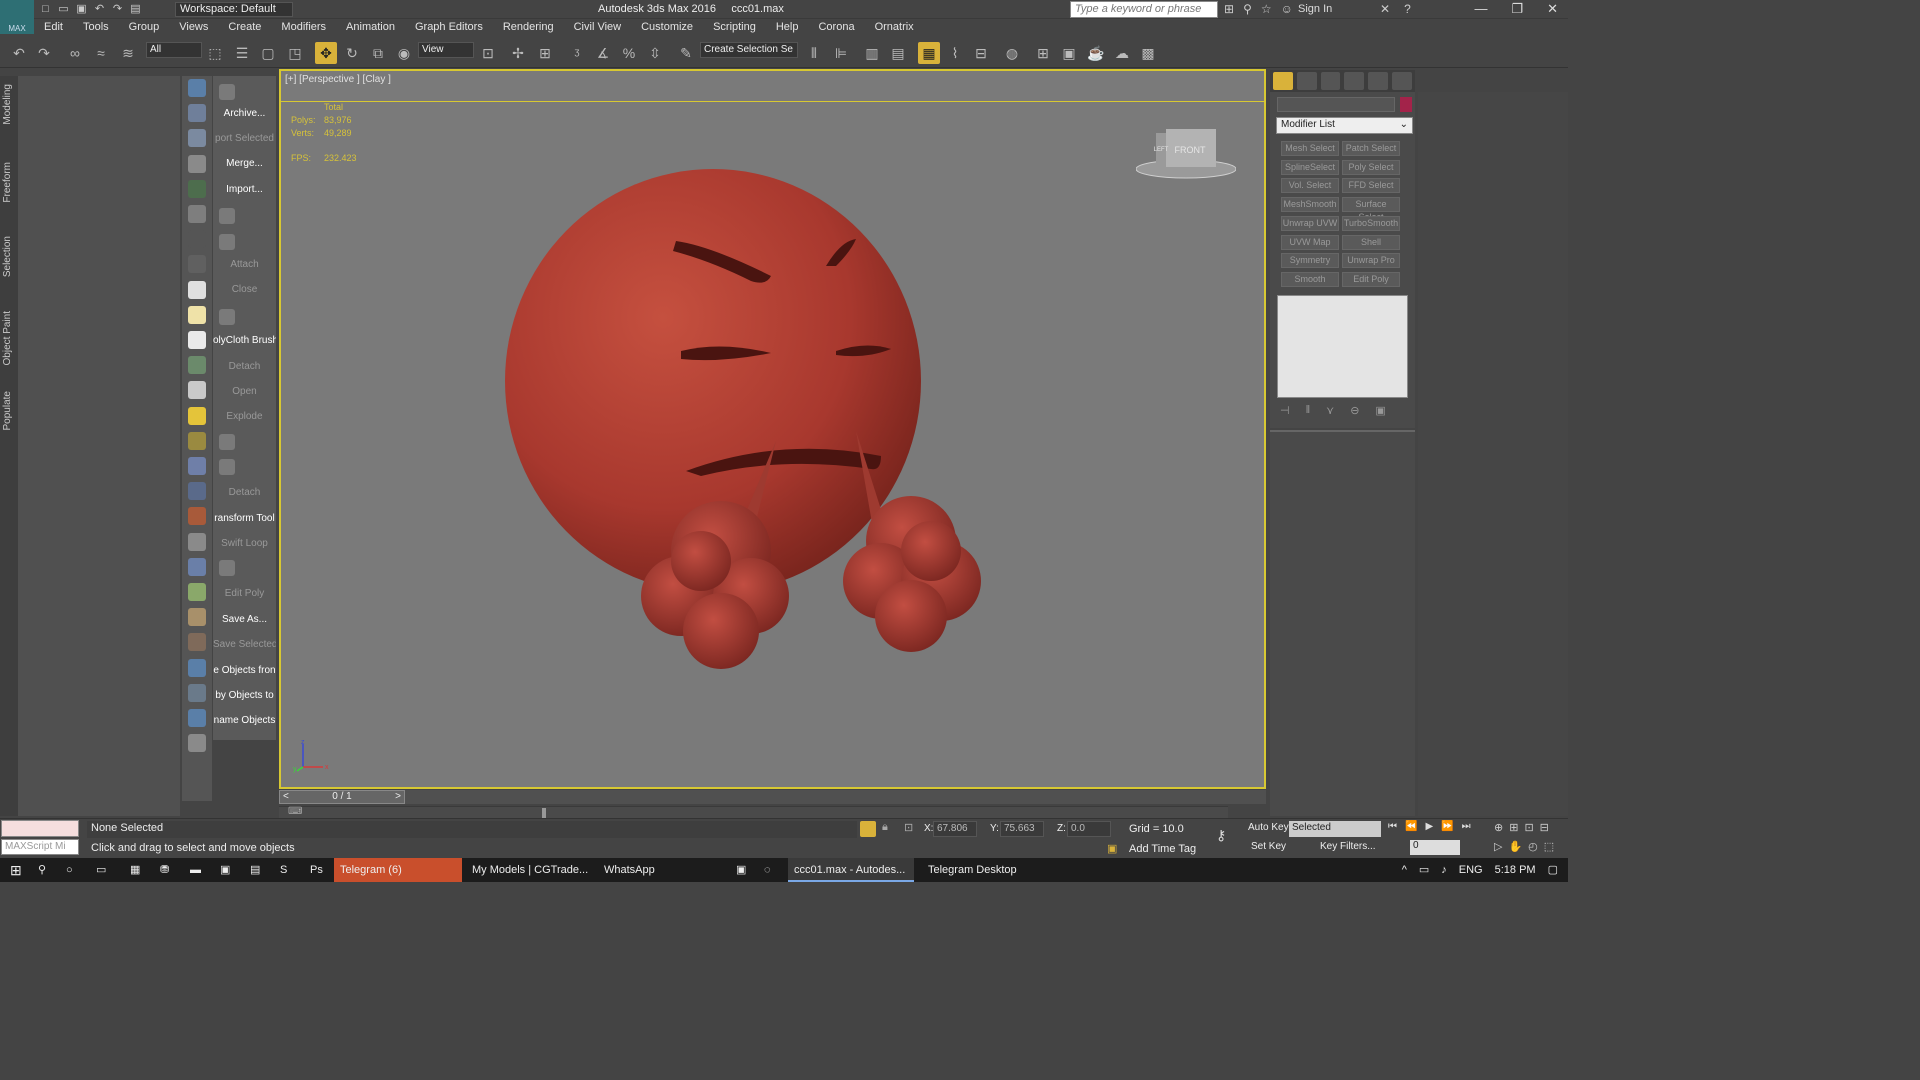 This screenshot has width=1920, height=1080. I want to click on calculator-icon: ▦, so click(135, 870).